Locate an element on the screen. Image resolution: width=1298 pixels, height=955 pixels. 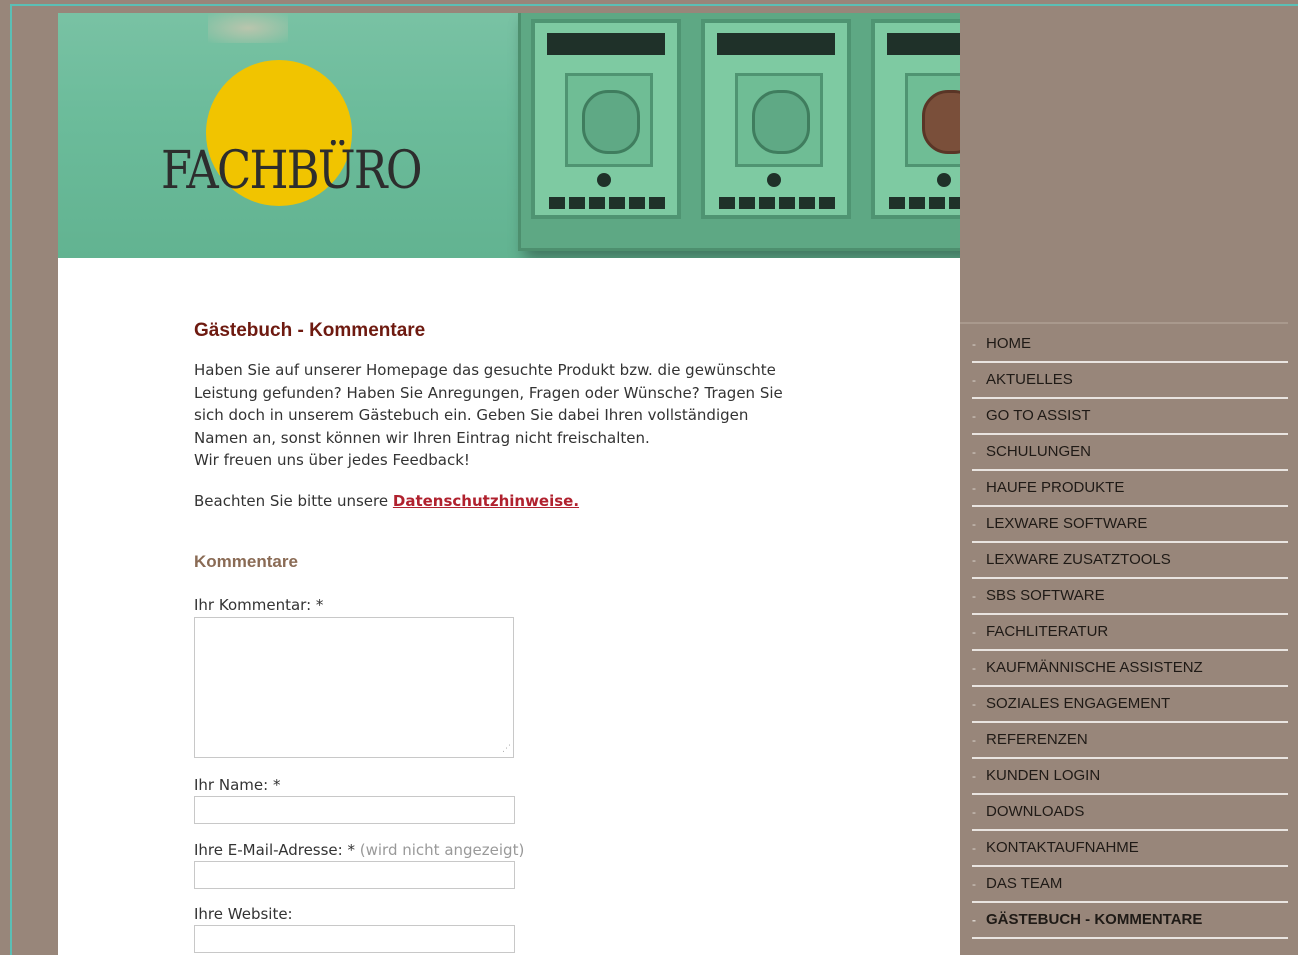
sidebar-item-label: GÄSTEBUCH - KOMMENTARE is located at coordinates (1094, 919).